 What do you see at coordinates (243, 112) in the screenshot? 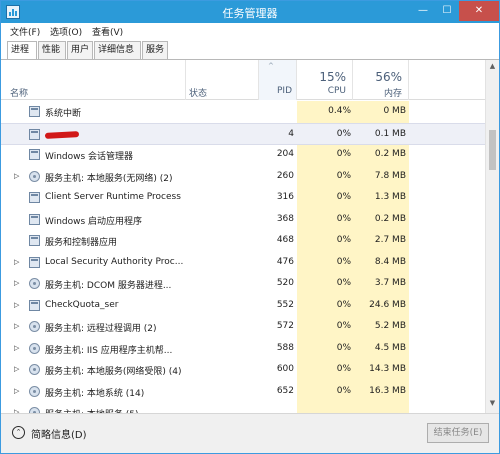
I see `process-row: 系统中断 0.4% 0 MB` at bounding box center [243, 112].